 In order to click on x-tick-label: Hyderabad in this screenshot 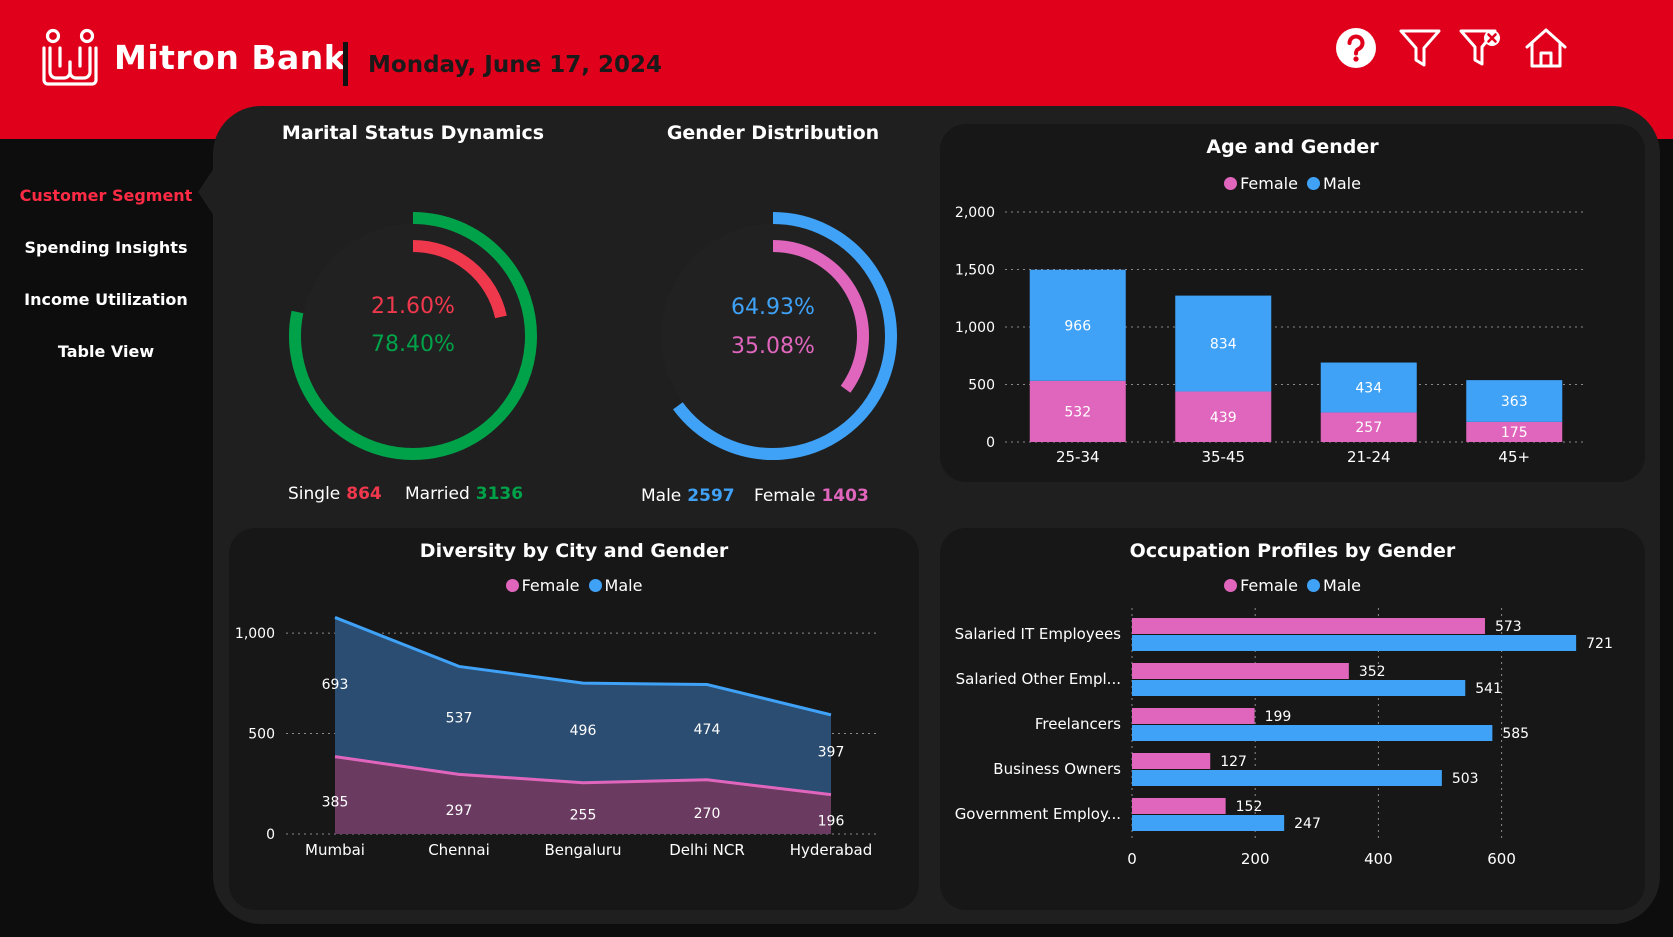, I will do `click(831, 850)`.